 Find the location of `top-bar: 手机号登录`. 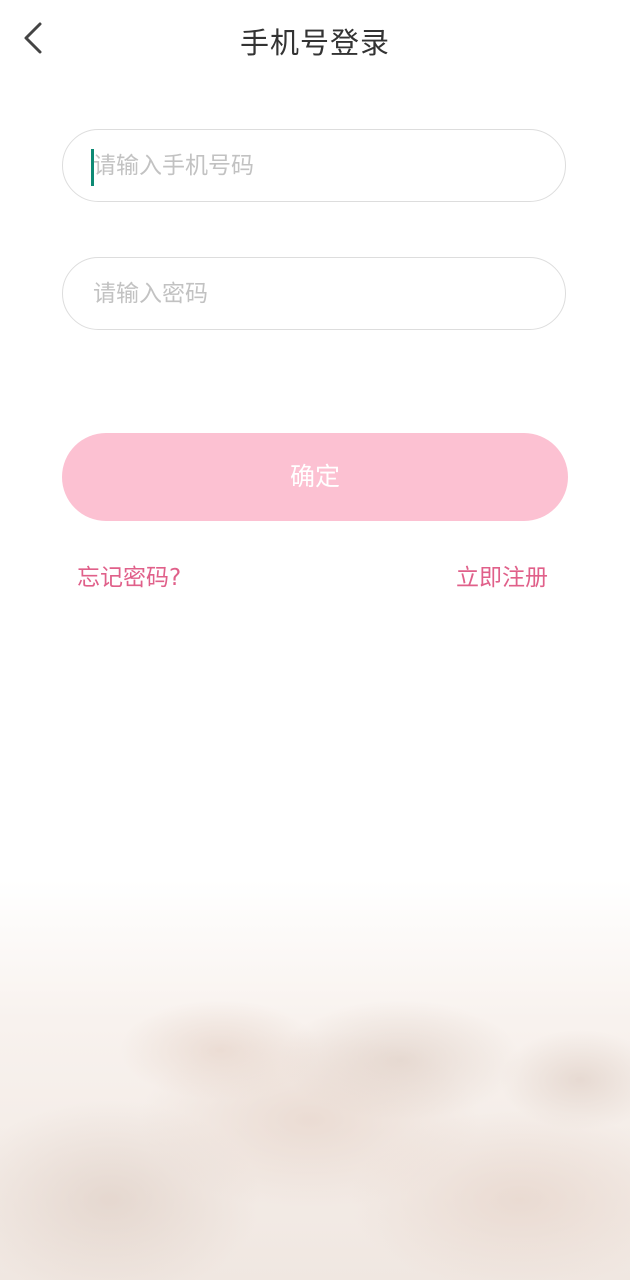

top-bar: 手机号登录 is located at coordinates (315, 40).